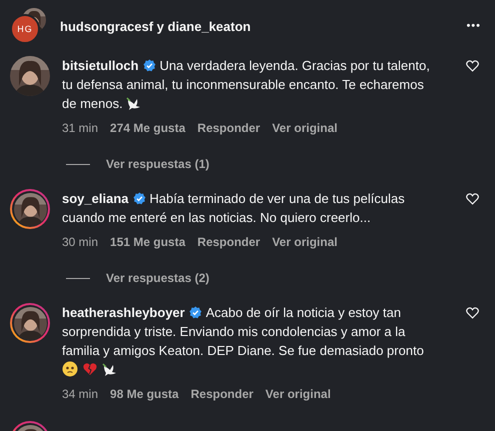  I want to click on post-authors: hudsongracesf y diane_keaton, so click(263, 26).